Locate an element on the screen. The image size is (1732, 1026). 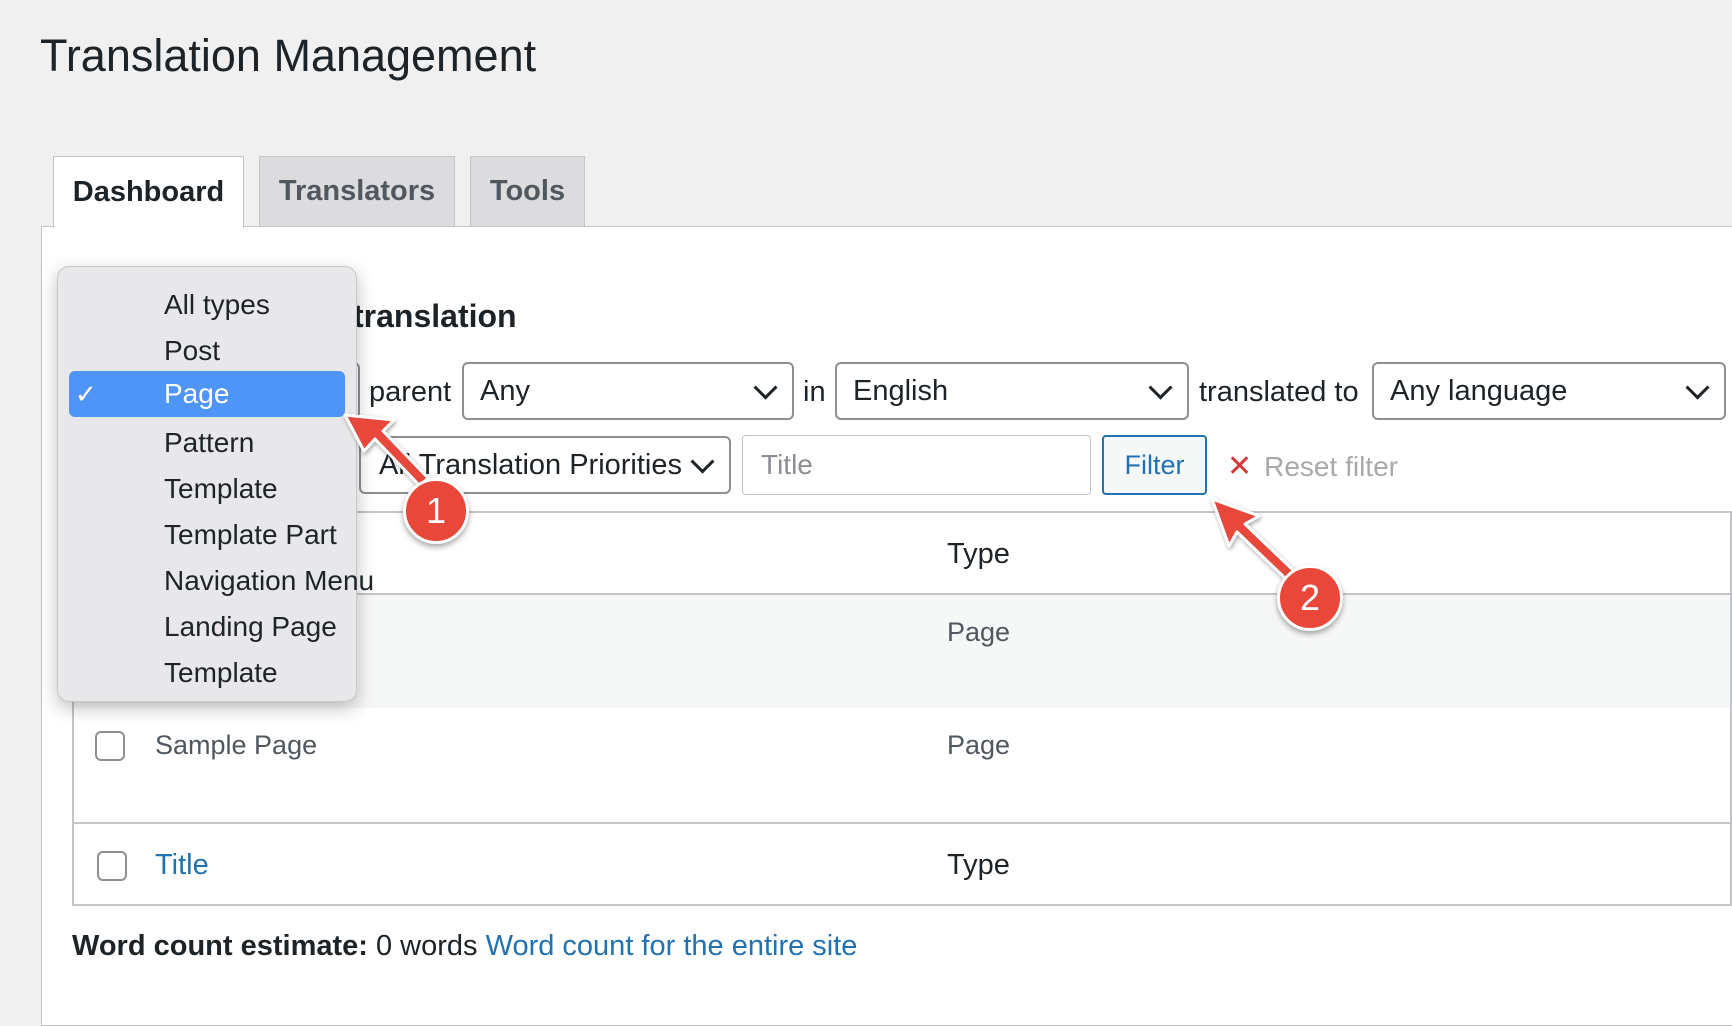
row-title: Sample Page is located at coordinates (236, 745).